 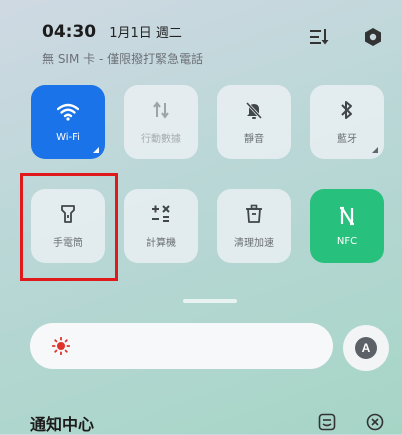 I want to click on sort-icon, so click(x=319, y=37).